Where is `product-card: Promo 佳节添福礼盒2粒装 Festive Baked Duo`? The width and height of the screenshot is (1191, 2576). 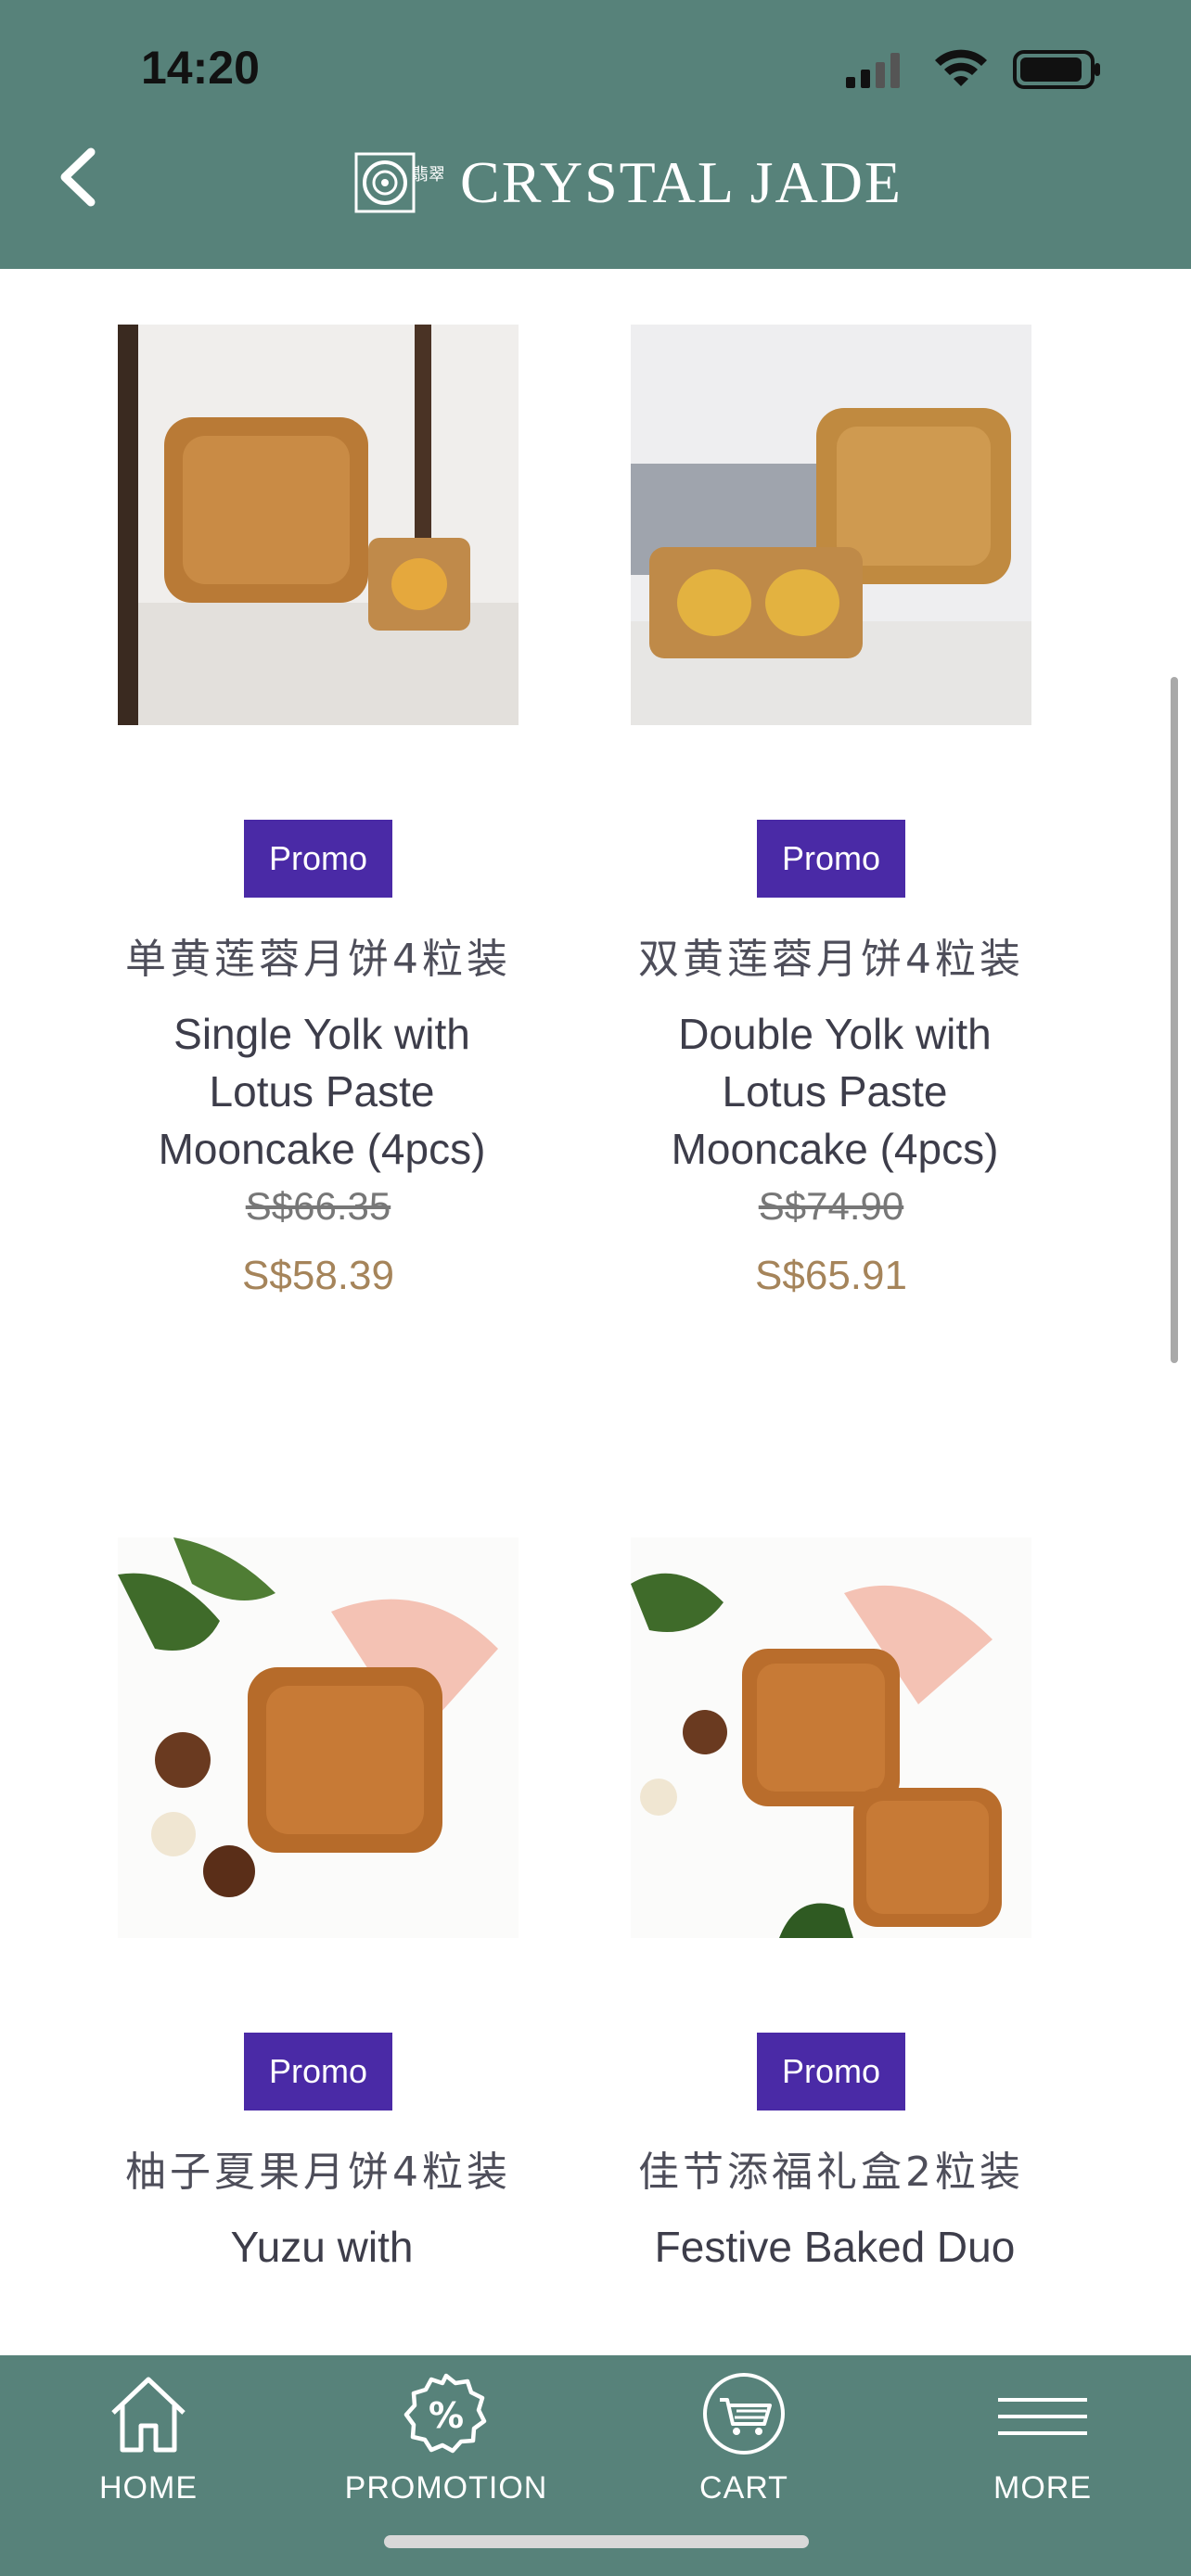 product-card: Promo 佳节添福礼盒2粒装 Festive Baked Duo is located at coordinates (831, 1906).